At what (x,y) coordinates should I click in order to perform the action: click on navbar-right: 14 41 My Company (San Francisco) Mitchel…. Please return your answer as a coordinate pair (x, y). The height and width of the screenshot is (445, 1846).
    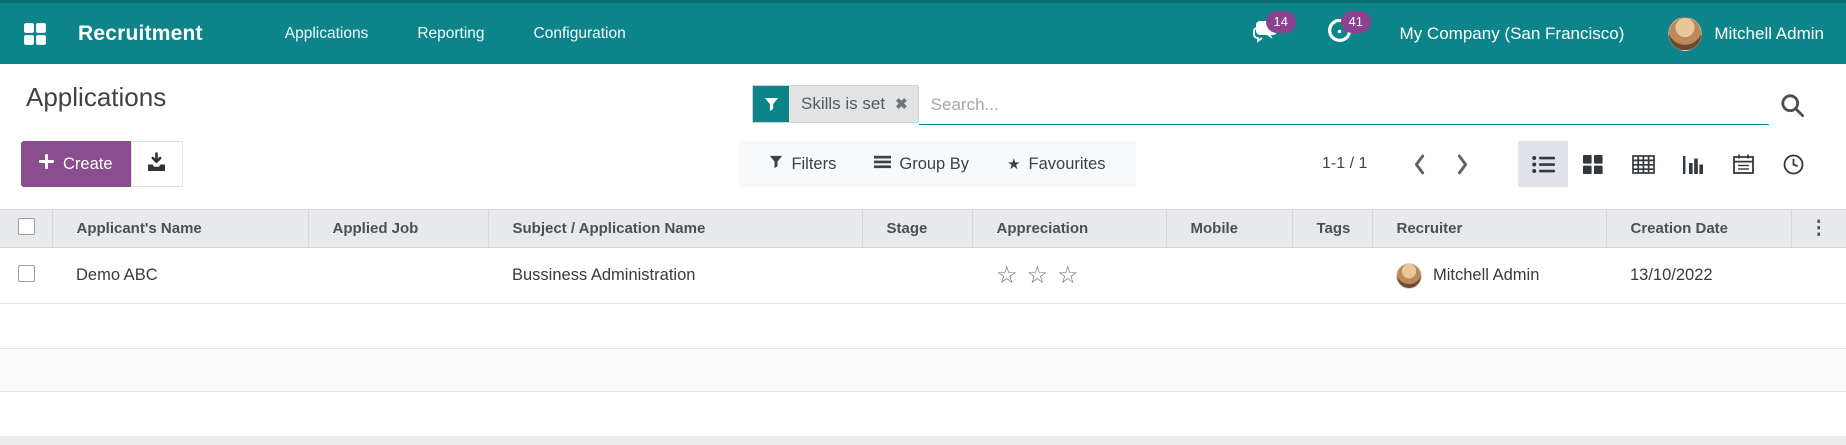
    Looking at the image, I should click on (1538, 30).